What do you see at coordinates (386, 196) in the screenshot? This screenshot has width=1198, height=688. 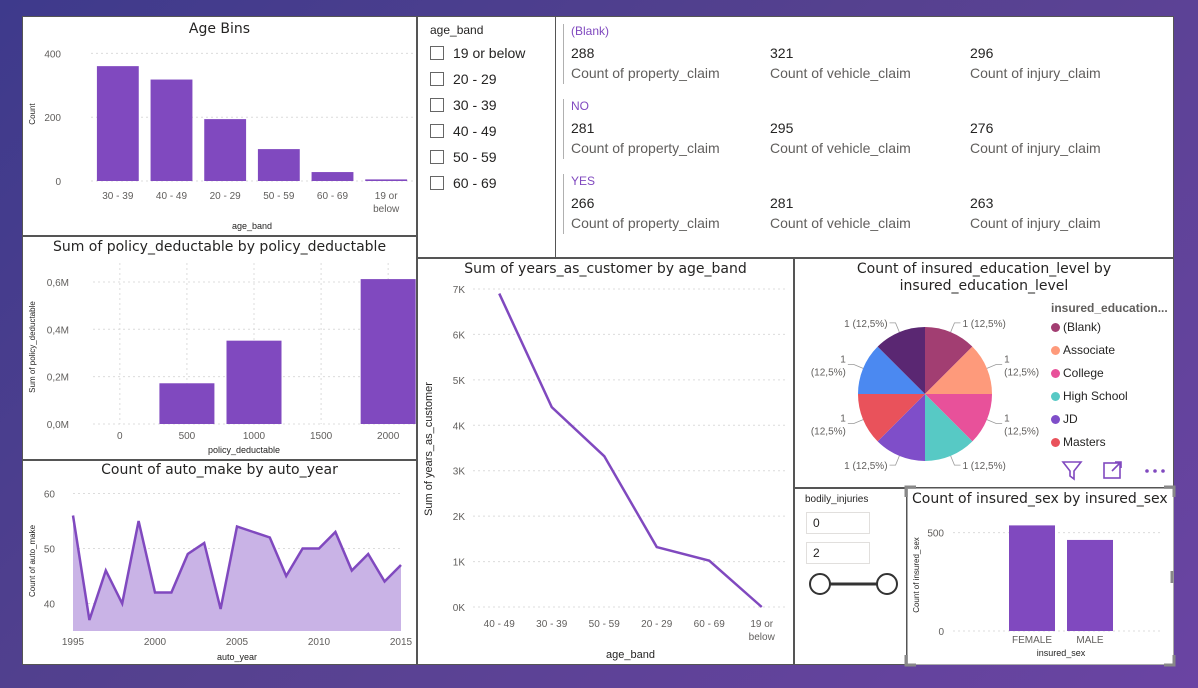 I see `x-tick-label: 19 or` at bounding box center [386, 196].